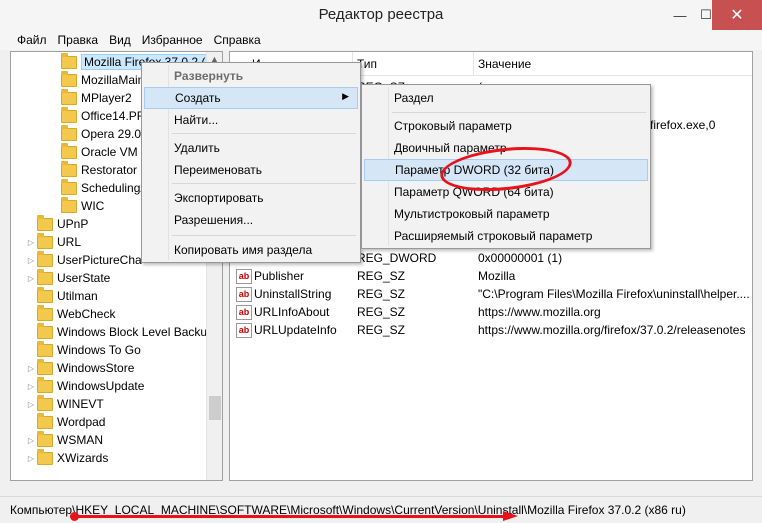 The width and height of the screenshot is (762, 523). Describe the element at coordinates (97, 115) in the screenshot. I see `tree-item: Office14.PR` at that location.